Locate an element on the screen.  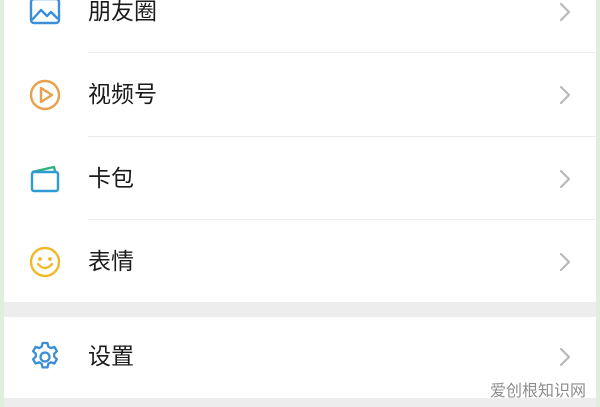
menu-item-moments: 朋友圈 is located at coordinates (300, 26).